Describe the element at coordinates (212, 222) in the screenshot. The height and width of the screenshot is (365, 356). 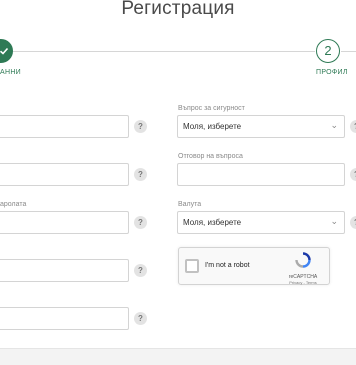
I see `currency-value: Моля, изберете` at that location.